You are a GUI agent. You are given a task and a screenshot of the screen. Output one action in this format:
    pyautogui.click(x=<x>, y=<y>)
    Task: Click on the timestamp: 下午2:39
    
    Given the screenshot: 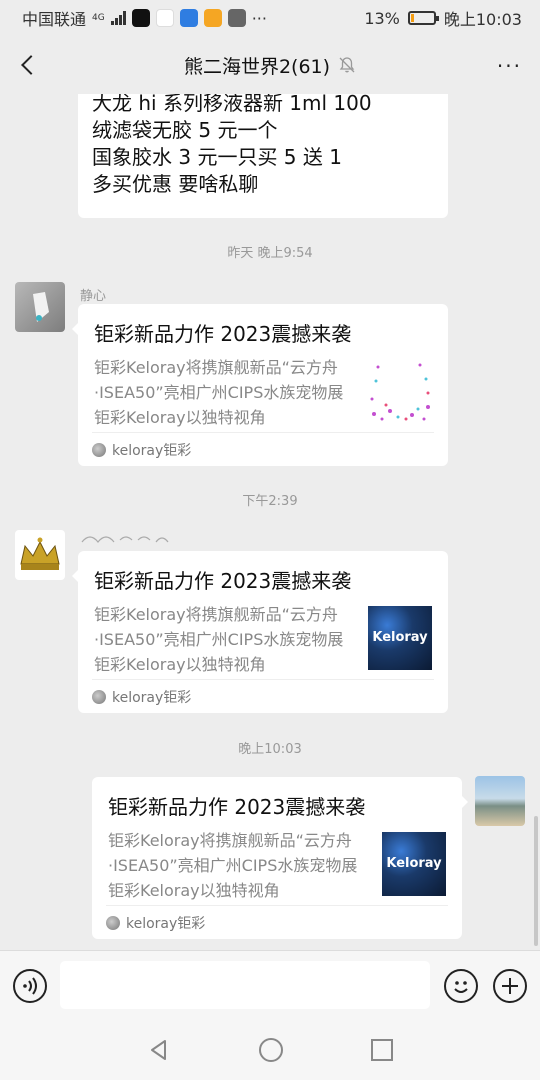 What is the action you would take?
    pyautogui.click(x=270, y=501)
    